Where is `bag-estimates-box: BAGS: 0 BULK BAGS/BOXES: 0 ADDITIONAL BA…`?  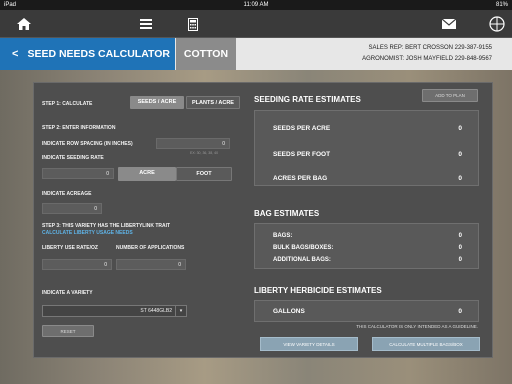 bag-estimates-box: BAGS: 0 BULK BAGS/BOXES: 0 ADDITIONAL BA… is located at coordinates (366, 246).